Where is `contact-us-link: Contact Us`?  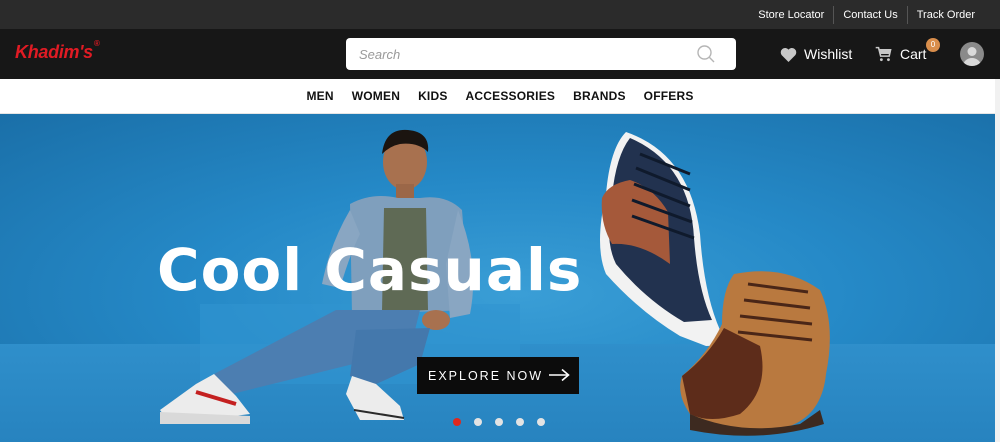 contact-us-link: Contact Us is located at coordinates (870, 15).